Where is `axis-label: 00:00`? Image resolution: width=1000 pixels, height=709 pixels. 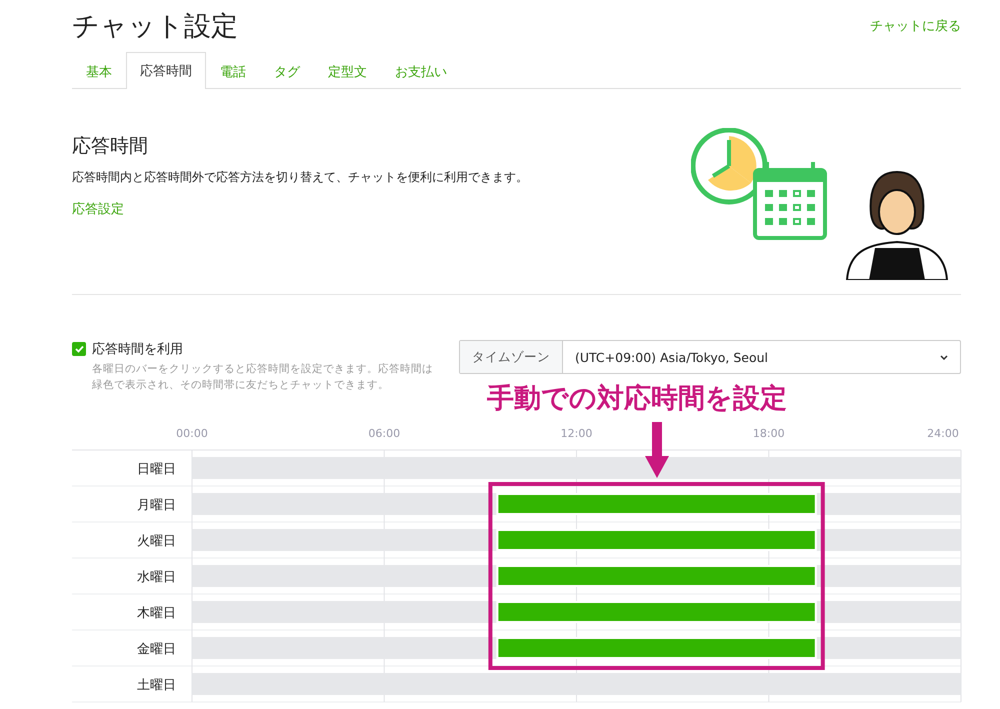
axis-label: 00:00 is located at coordinates (192, 433).